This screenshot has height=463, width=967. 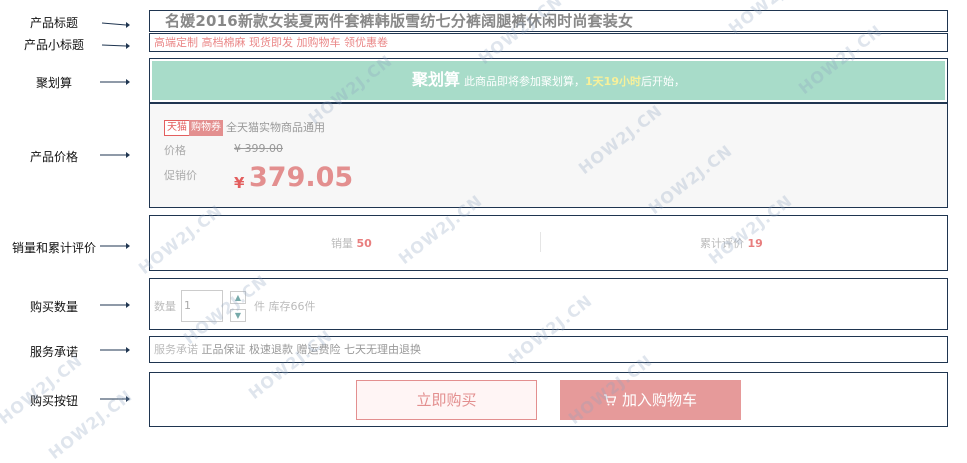 What do you see at coordinates (53, 45) in the screenshot?
I see `label-subtitle: 产品小标题` at bounding box center [53, 45].